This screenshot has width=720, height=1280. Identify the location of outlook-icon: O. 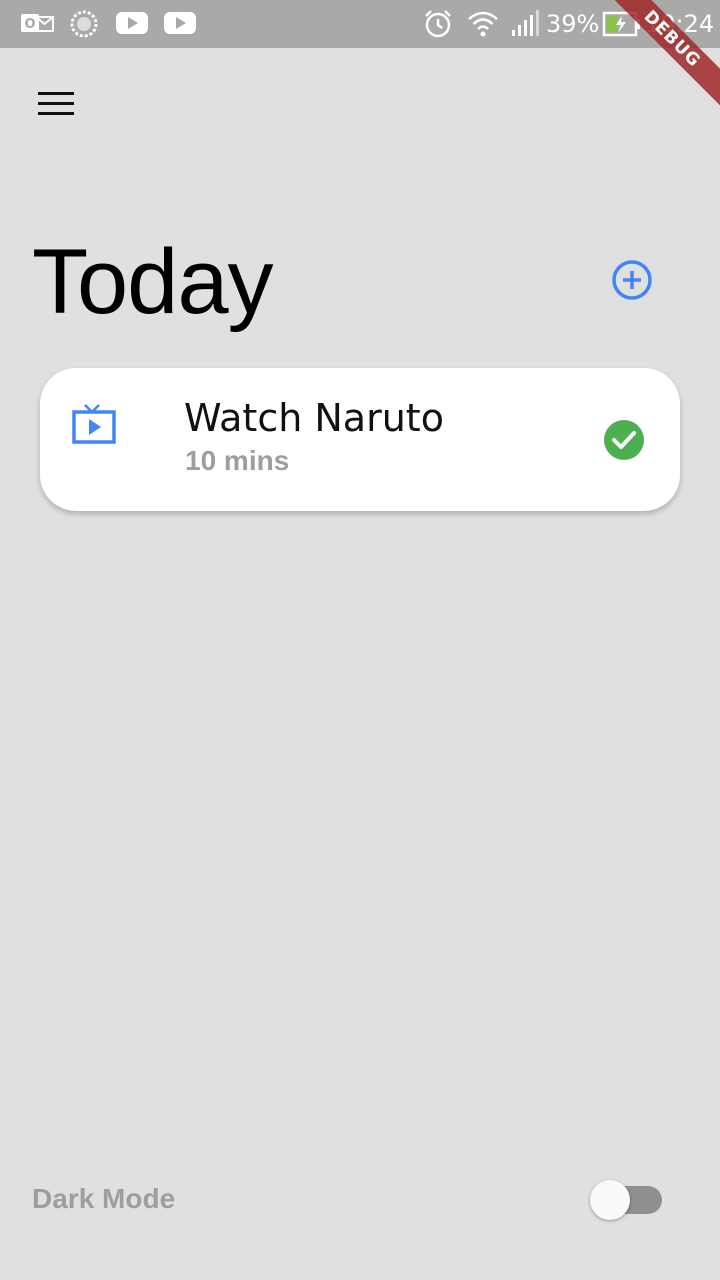
(37, 25).